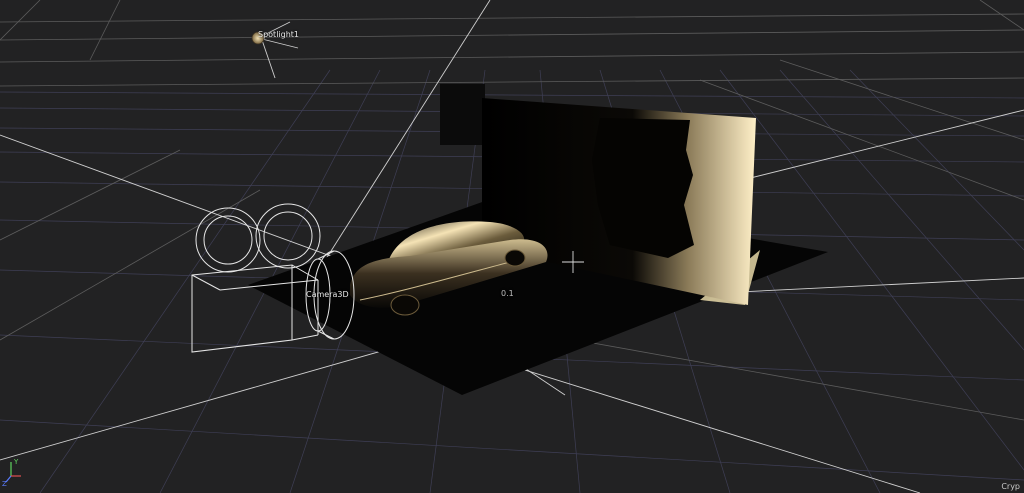 The width and height of the screenshot is (1024, 493). Describe the element at coordinates (278, 34) in the screenshot. I see `spotlight-label: Spotlight1` at that location.